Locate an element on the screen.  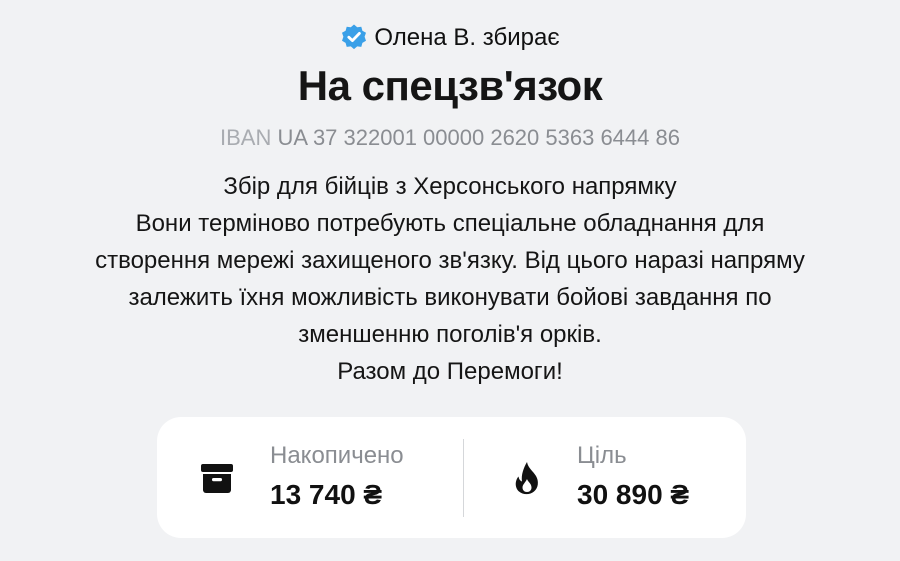
description-line: Разом до Перемоги! is located at coordinates (450, 371).